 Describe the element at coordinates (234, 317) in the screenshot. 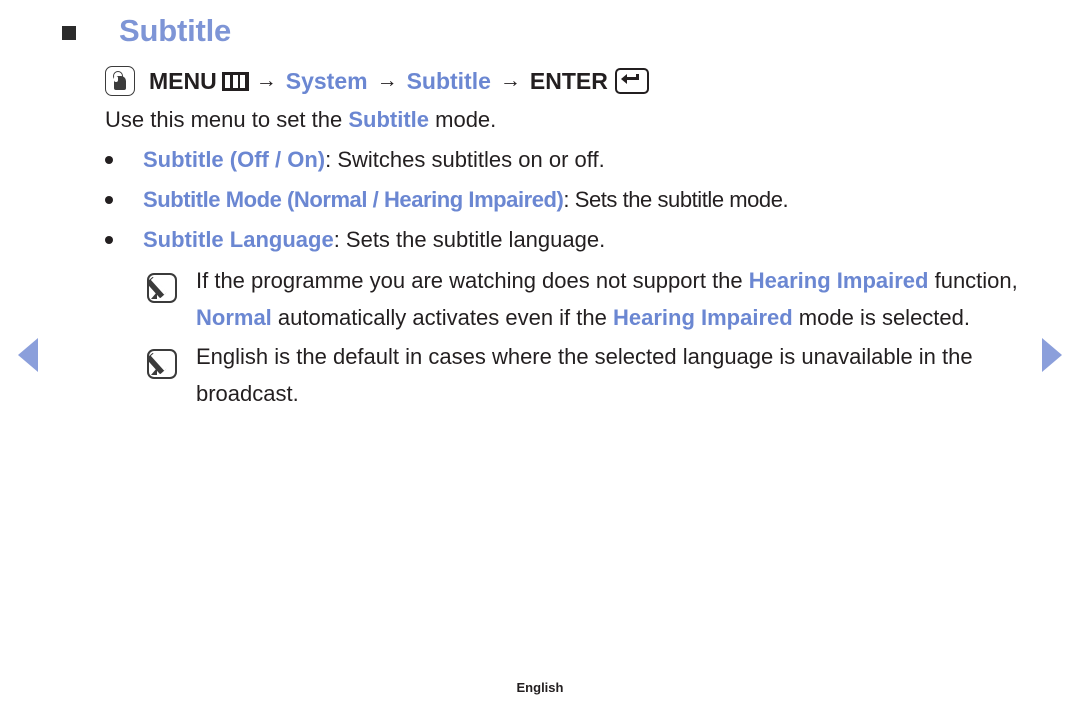

I see `note-part-highlight: Normal` at that location.